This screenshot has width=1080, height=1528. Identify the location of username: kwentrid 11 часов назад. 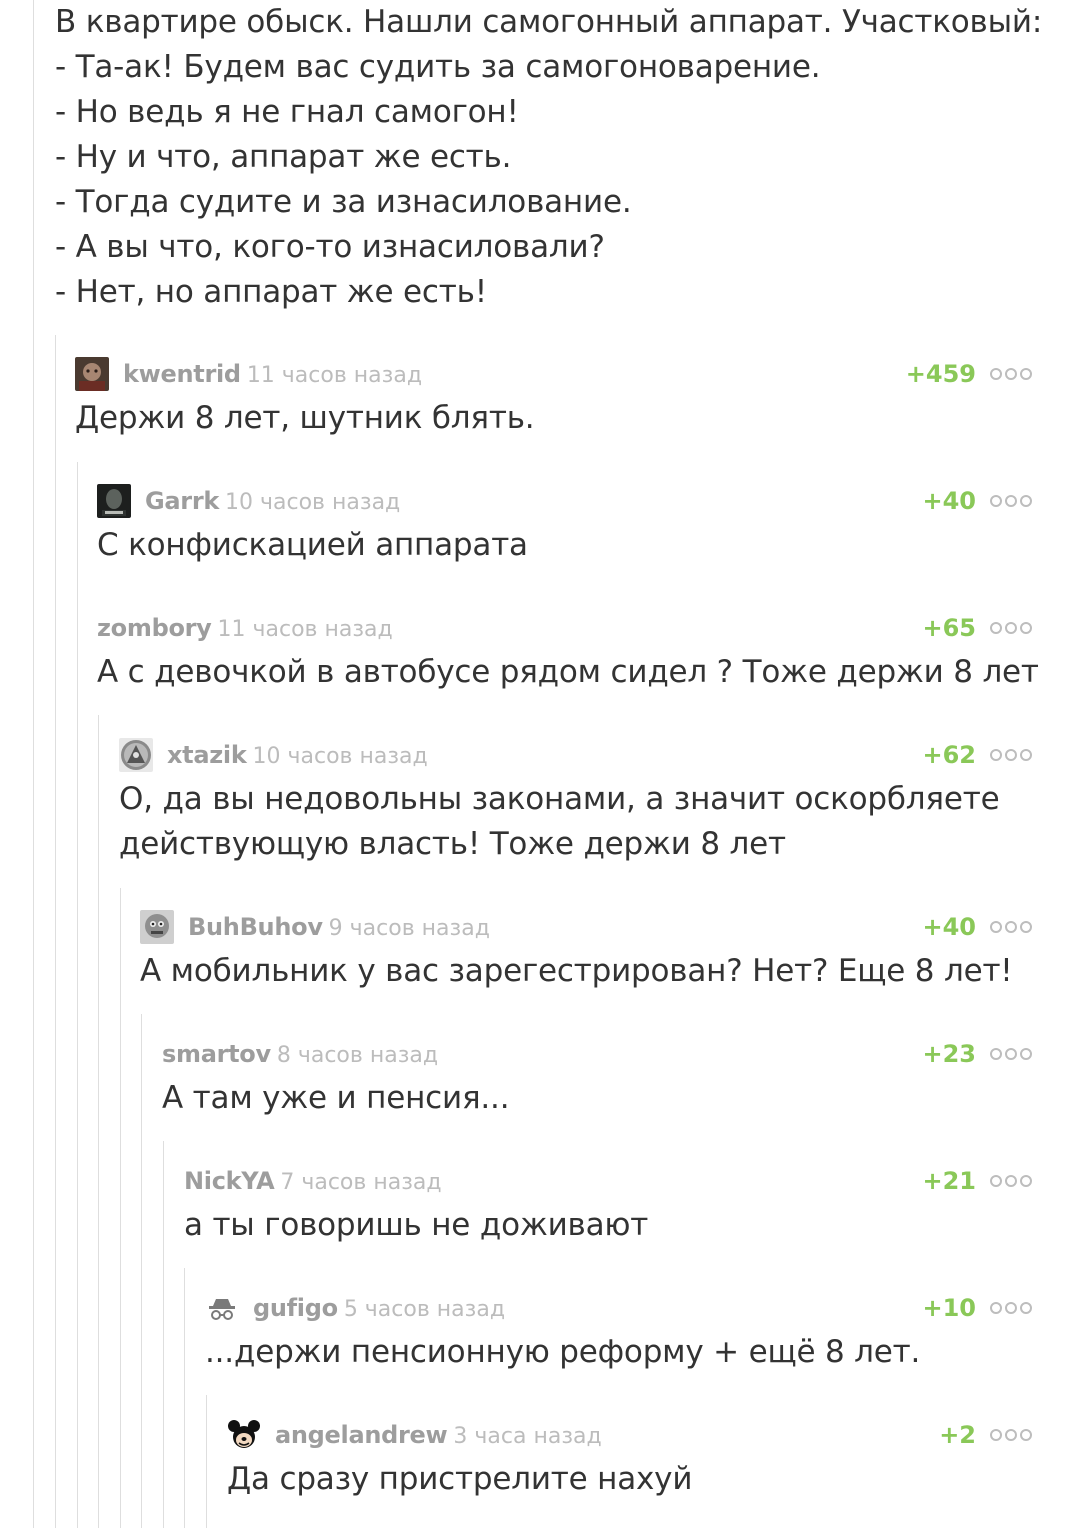
(272, 375).